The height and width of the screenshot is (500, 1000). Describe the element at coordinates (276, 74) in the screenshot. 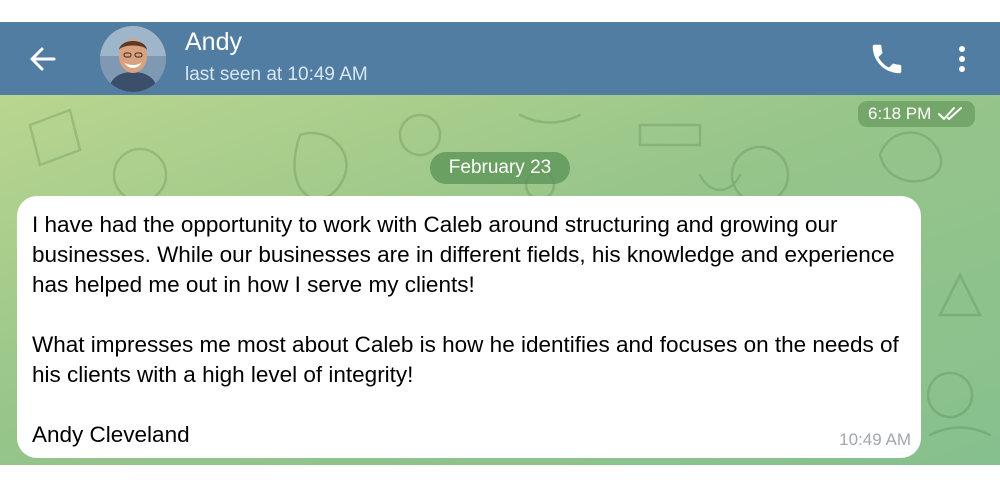

I see `last-seen-status: last seen at 10:49 AM` at that location.